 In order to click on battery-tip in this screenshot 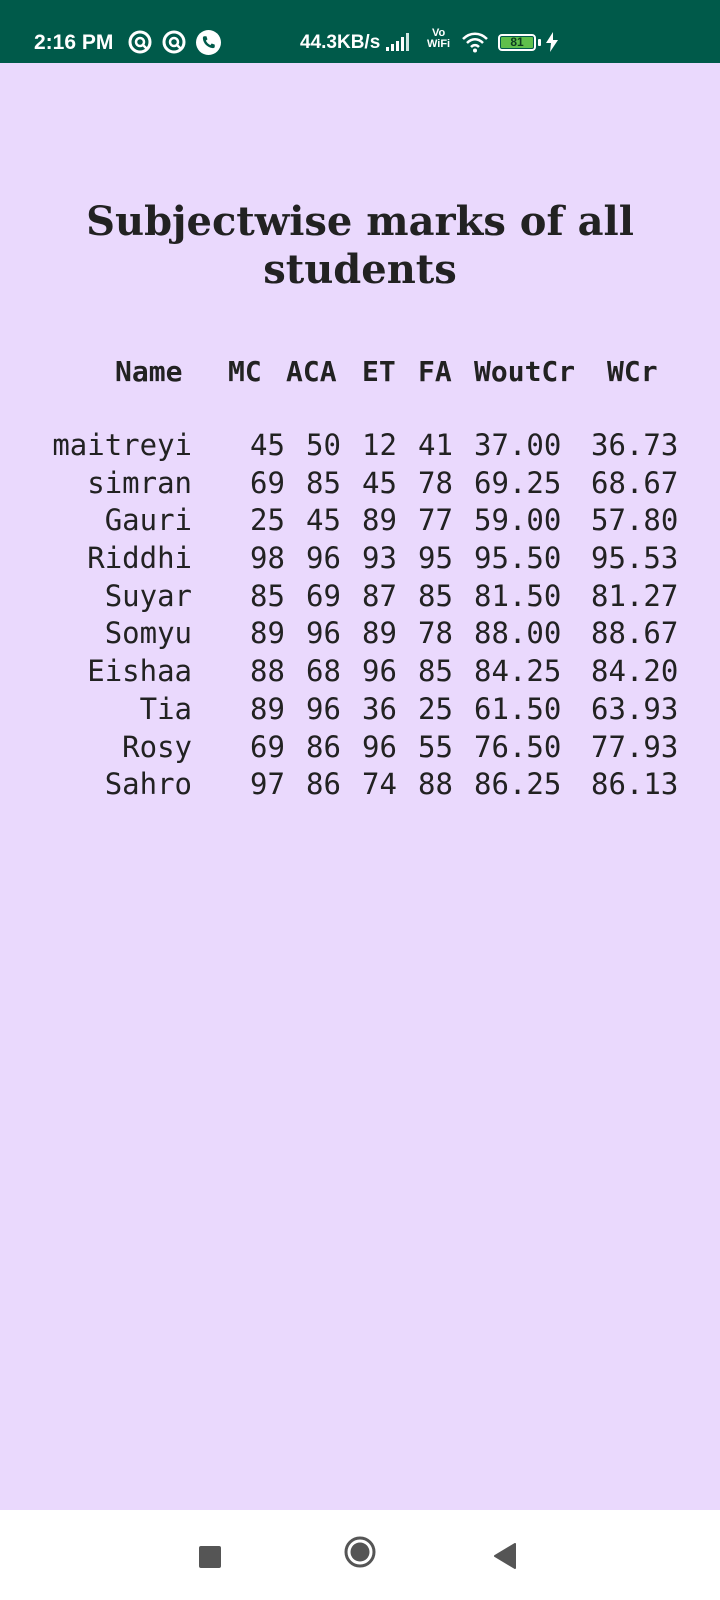, I will do `click(539, 42)`.